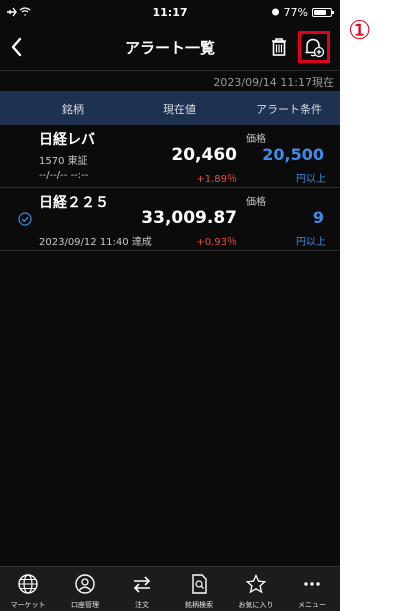 This screenshot has width=397, height=611. Describe the element at coordinates (293, 154) in the screenshot. I see `condition-value: 20,500` at that location.